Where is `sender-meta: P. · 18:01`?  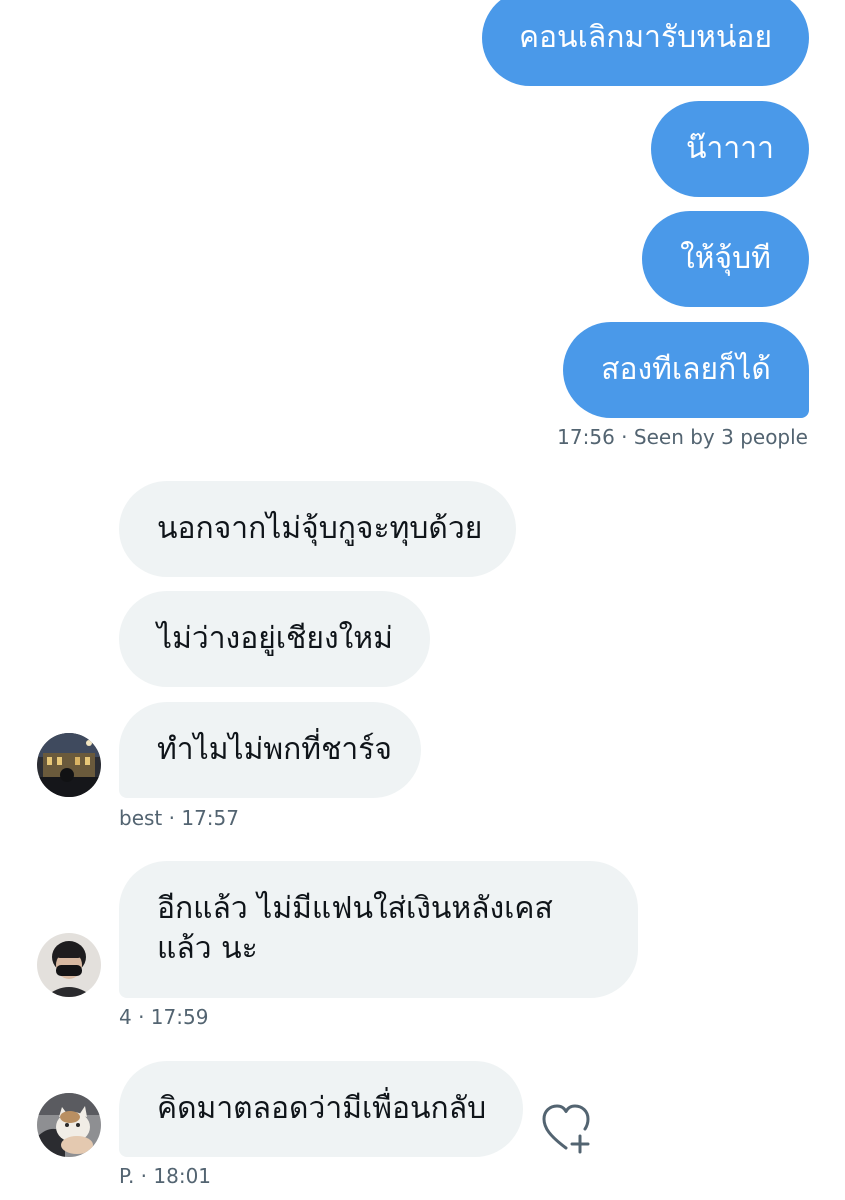 sender-meta: P. · 18:01 is located at coordinates (165, 1176).